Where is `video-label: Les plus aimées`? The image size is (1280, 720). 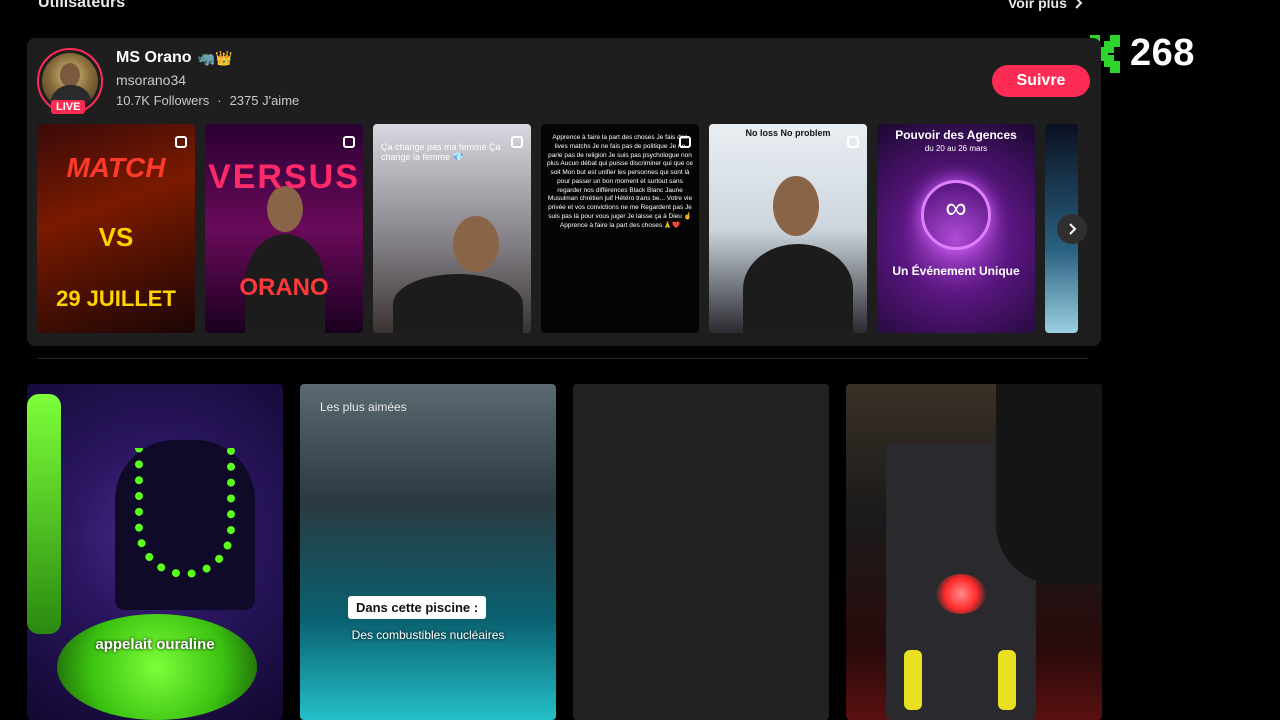
video-label: Les plus aimées is located at coordinates (363, 407).